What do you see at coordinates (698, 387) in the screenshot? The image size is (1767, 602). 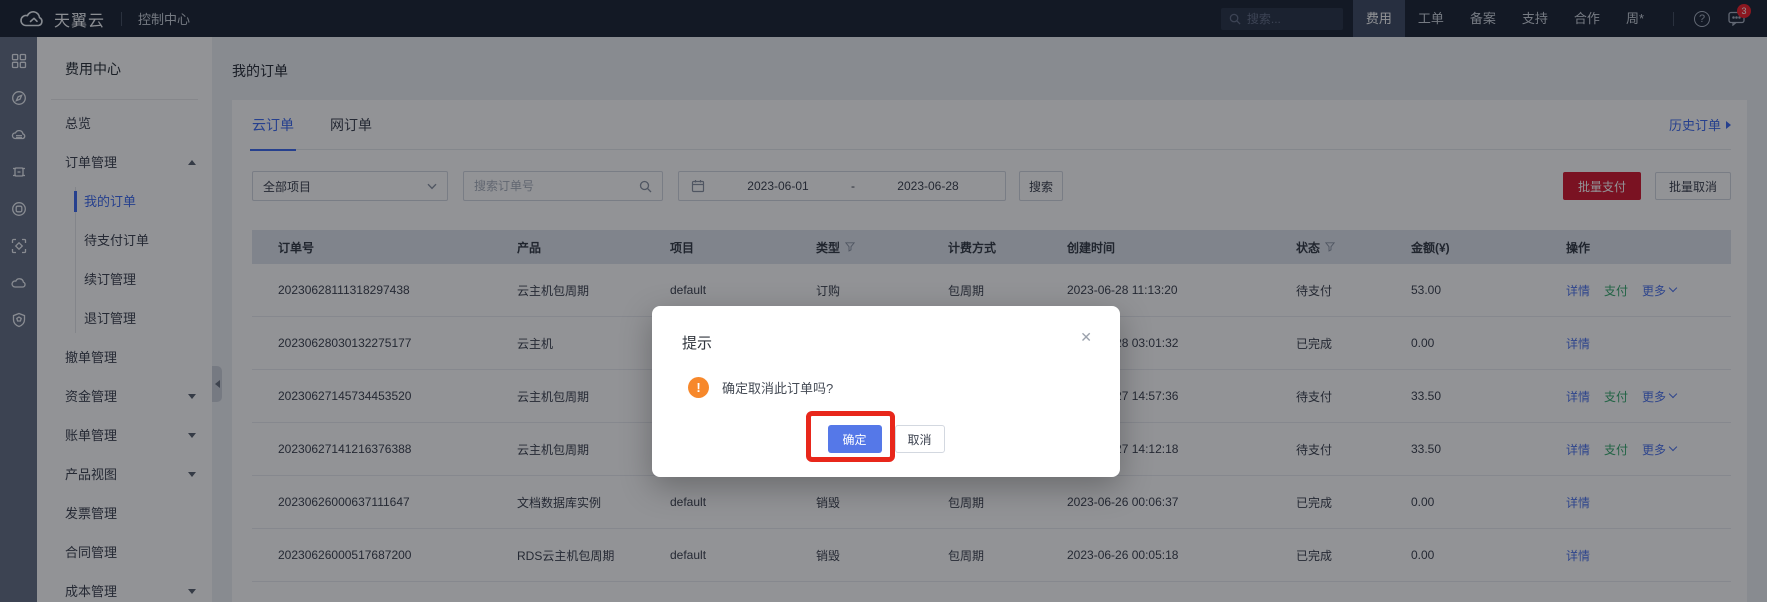 I see `warning-icon: !` at bounding box center [698, 387].